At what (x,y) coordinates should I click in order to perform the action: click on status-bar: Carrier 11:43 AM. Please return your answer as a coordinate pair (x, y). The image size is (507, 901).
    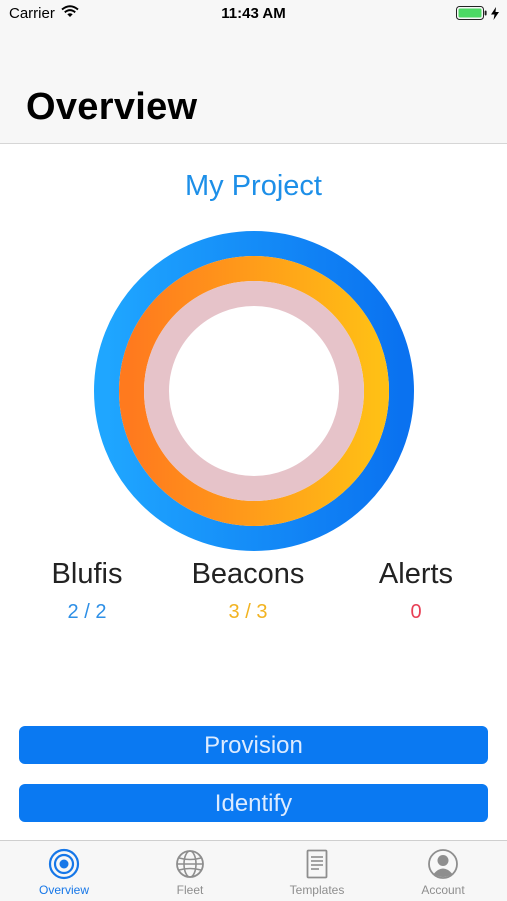
    Looking at the image, I should click on (253, 14).